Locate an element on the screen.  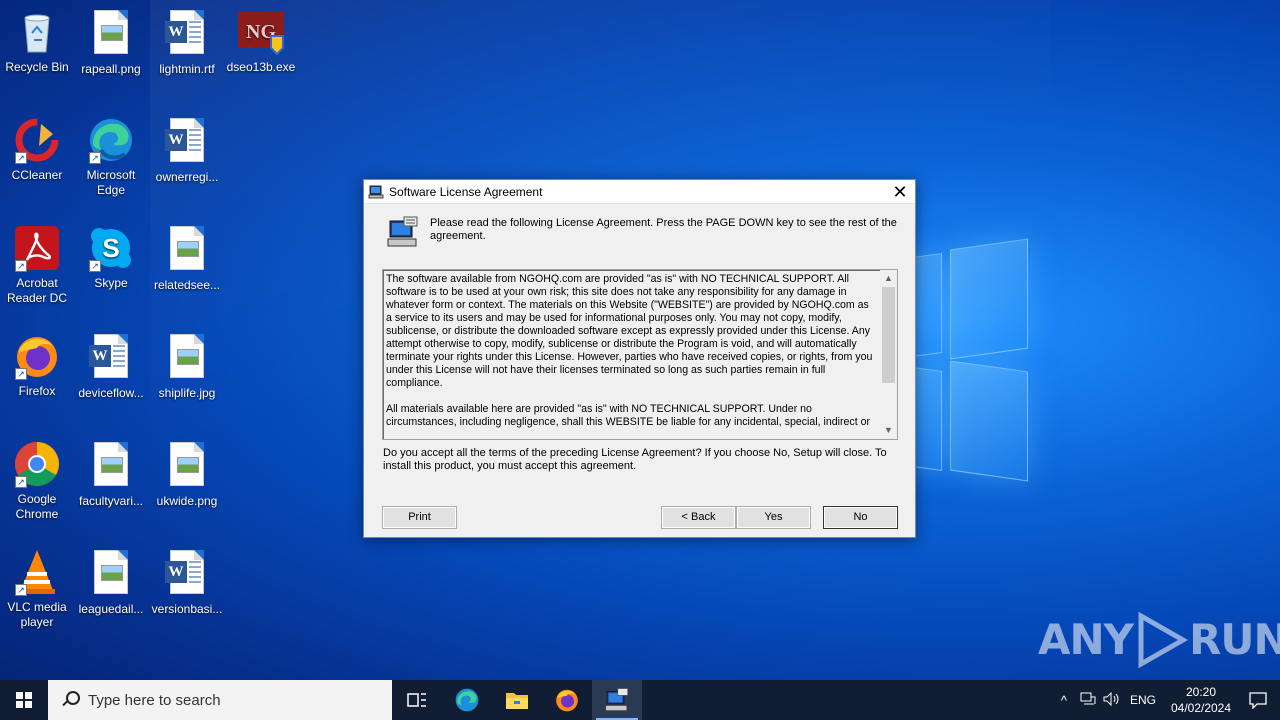
folder-icon is located at coordinates (517, 701).